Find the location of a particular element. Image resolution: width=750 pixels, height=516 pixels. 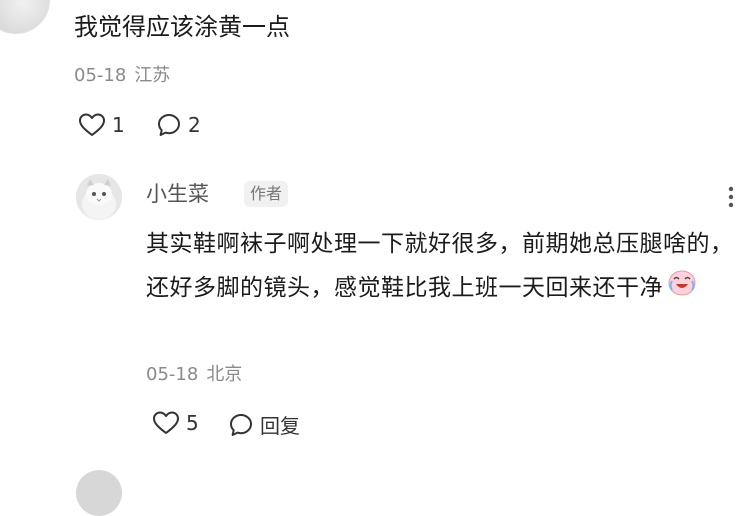

avatar-image is located at coordinates (99, 197).